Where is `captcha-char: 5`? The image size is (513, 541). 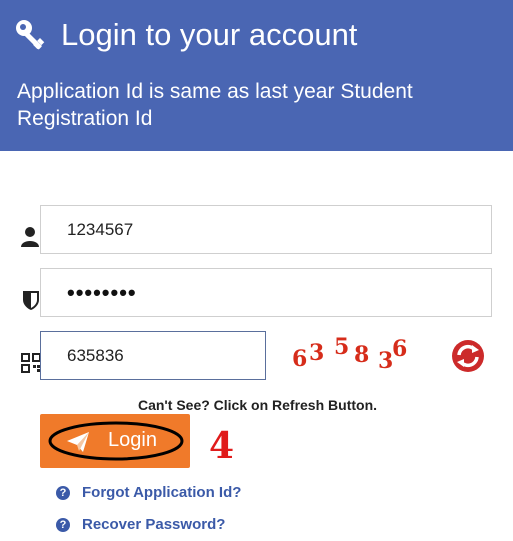 captcha-char: 5 is located at coordinates (342, 347).